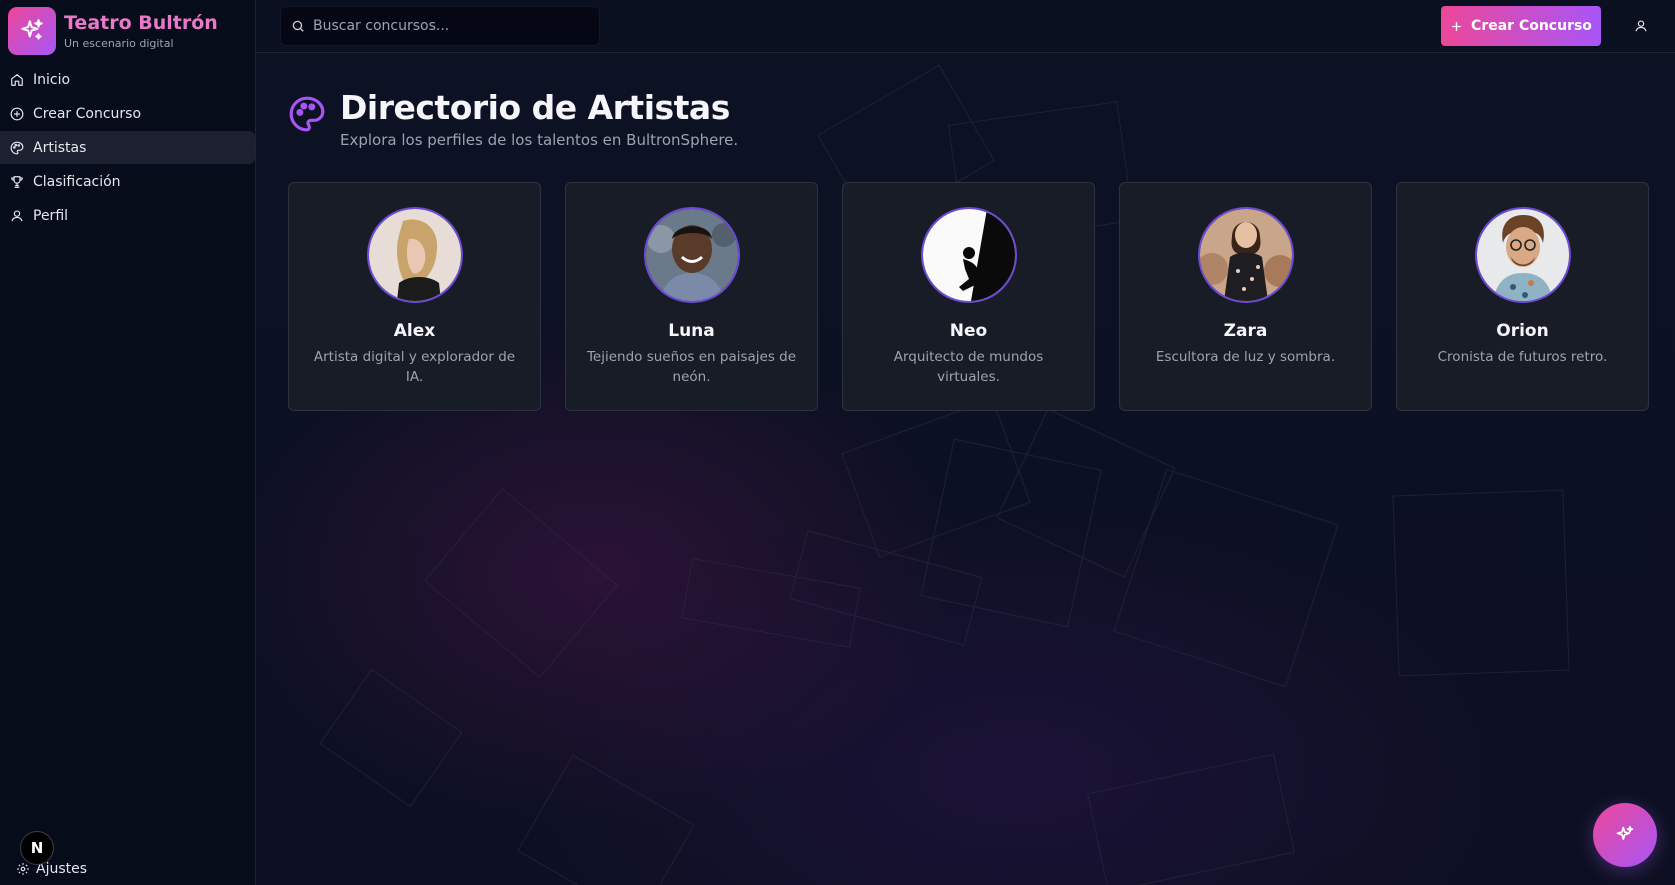 This screenshot has height=885, width=1675. I want to click on artist-bio: Tejiendo sueños en paisajes de neón., so click(691, 367).